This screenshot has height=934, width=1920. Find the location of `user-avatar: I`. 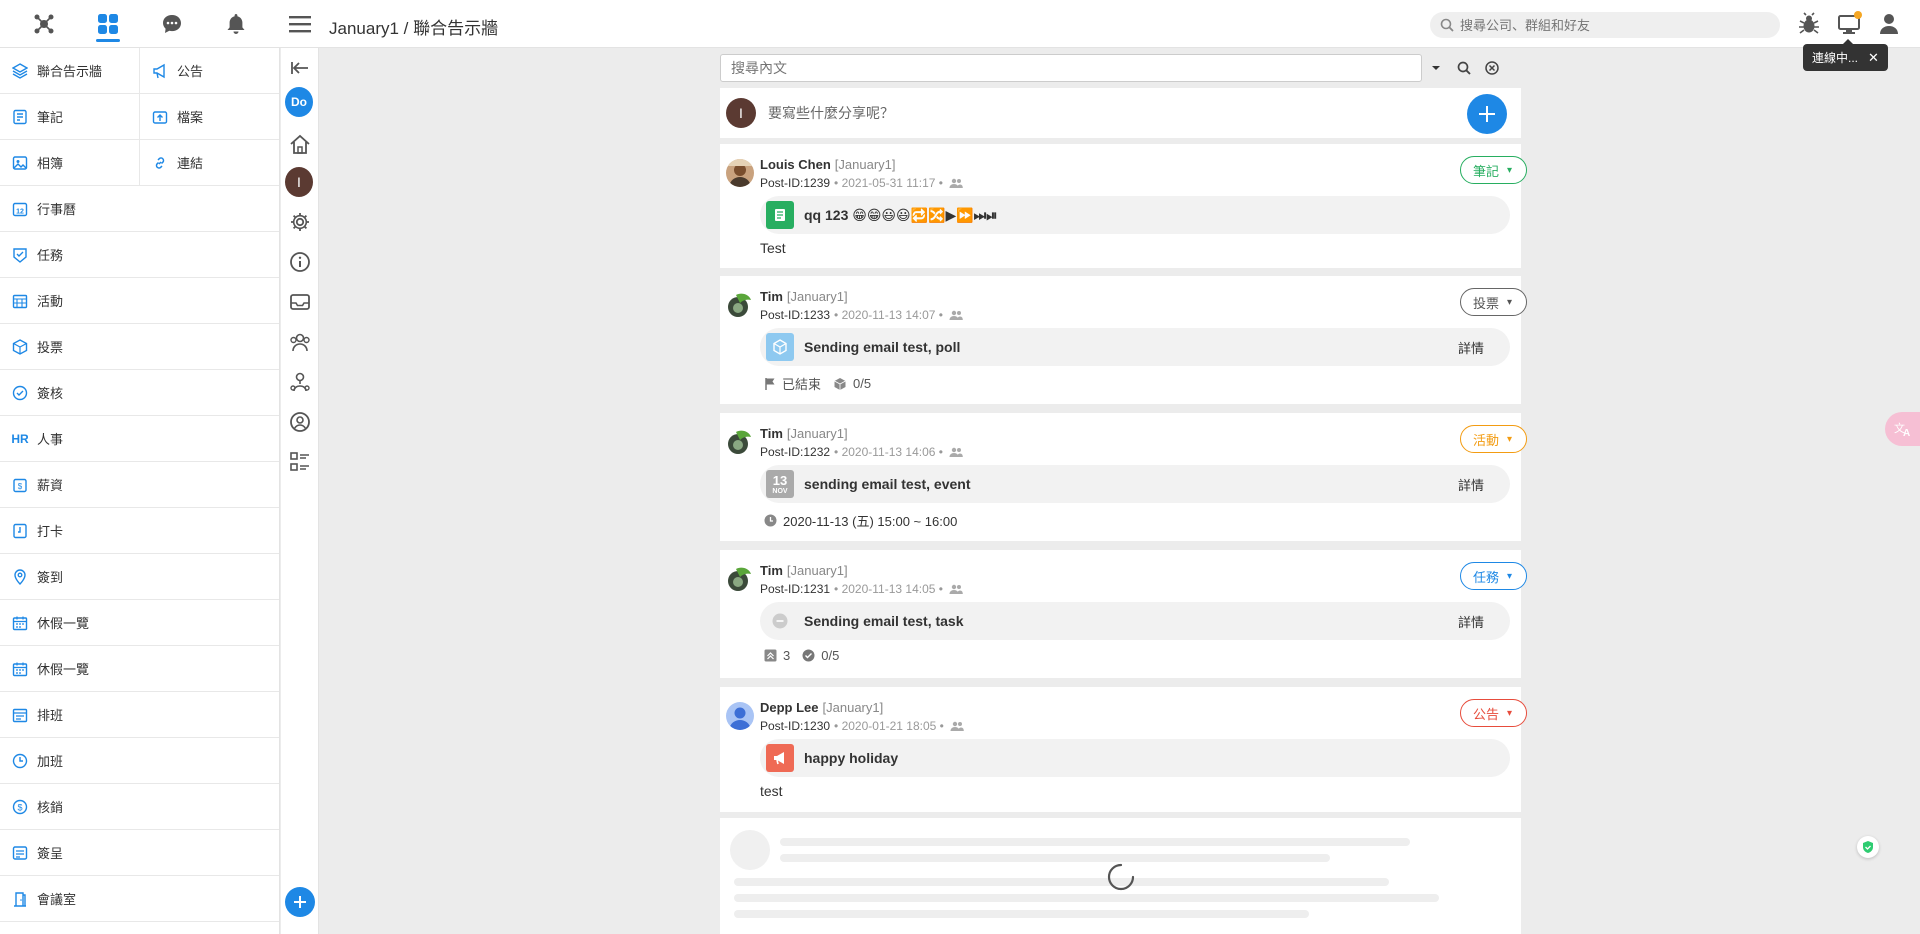

user-avatar: I is located at coordinates (299, 182).